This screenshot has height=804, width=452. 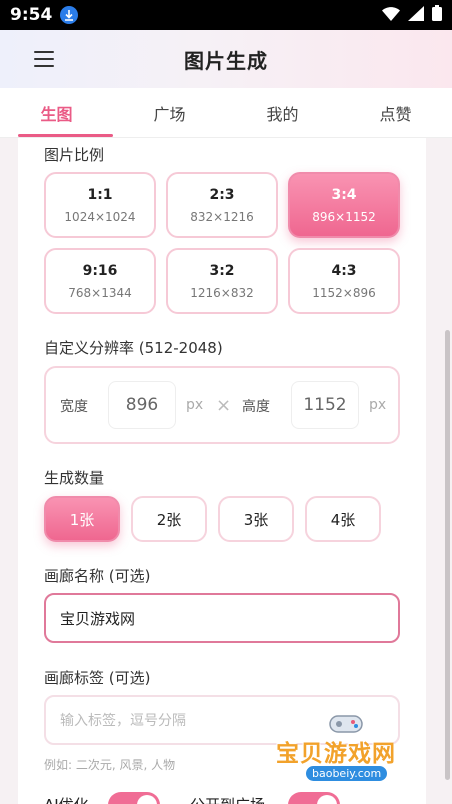 I want to click on tab-square: 广场, so click(x=169, y=112).